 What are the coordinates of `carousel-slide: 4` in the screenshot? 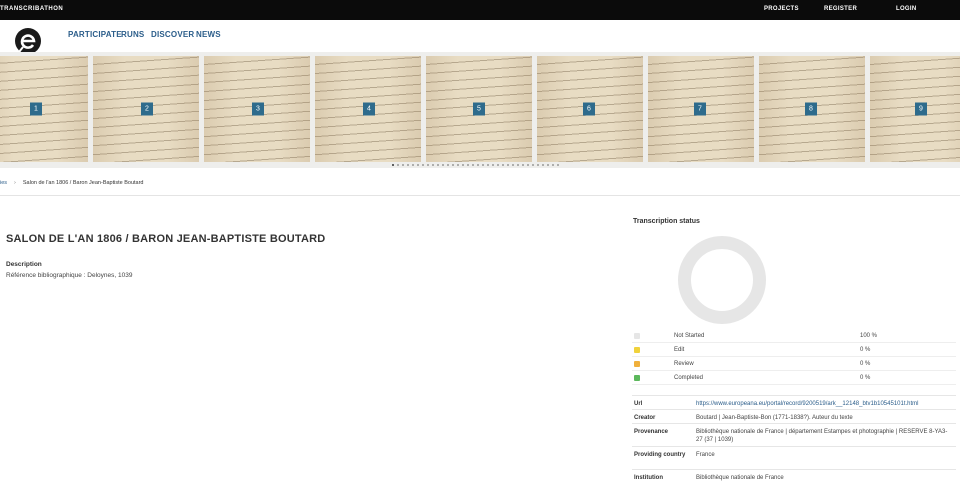 It's located at (368, 109).